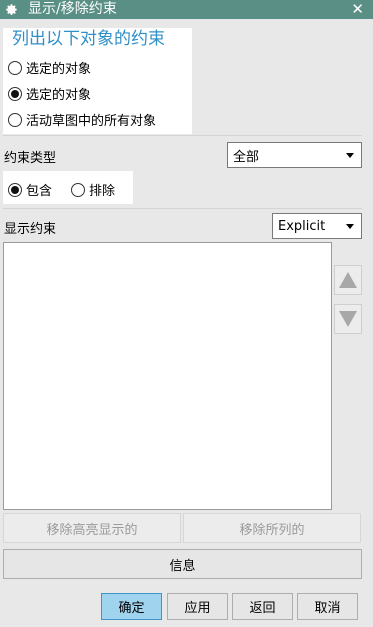  I want to click on list-objects-group: 列出以下对象的约束 选定的对象 选定的对象 活动草图中的所有对象, so click(97, 81).